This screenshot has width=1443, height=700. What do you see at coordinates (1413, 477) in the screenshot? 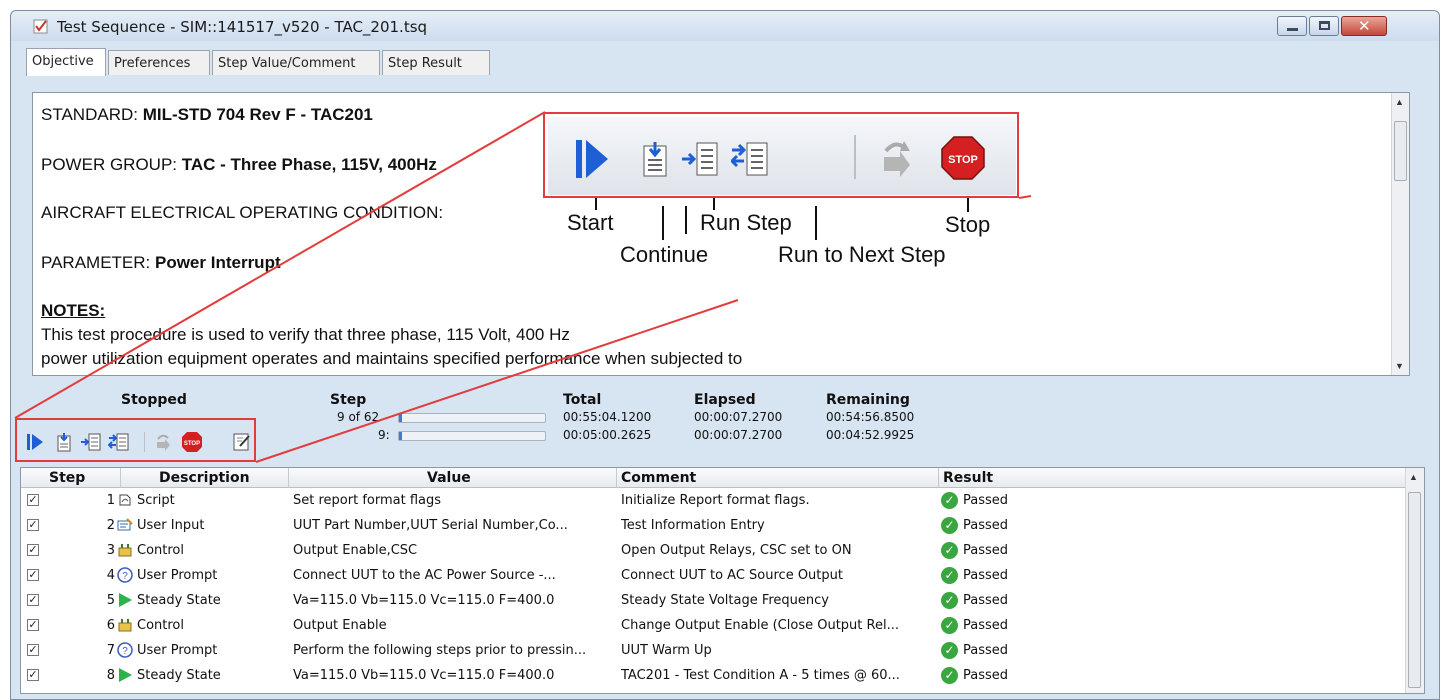
I see `grid-scroll-up-icon: ▲` at bounding box center [1413, 477].